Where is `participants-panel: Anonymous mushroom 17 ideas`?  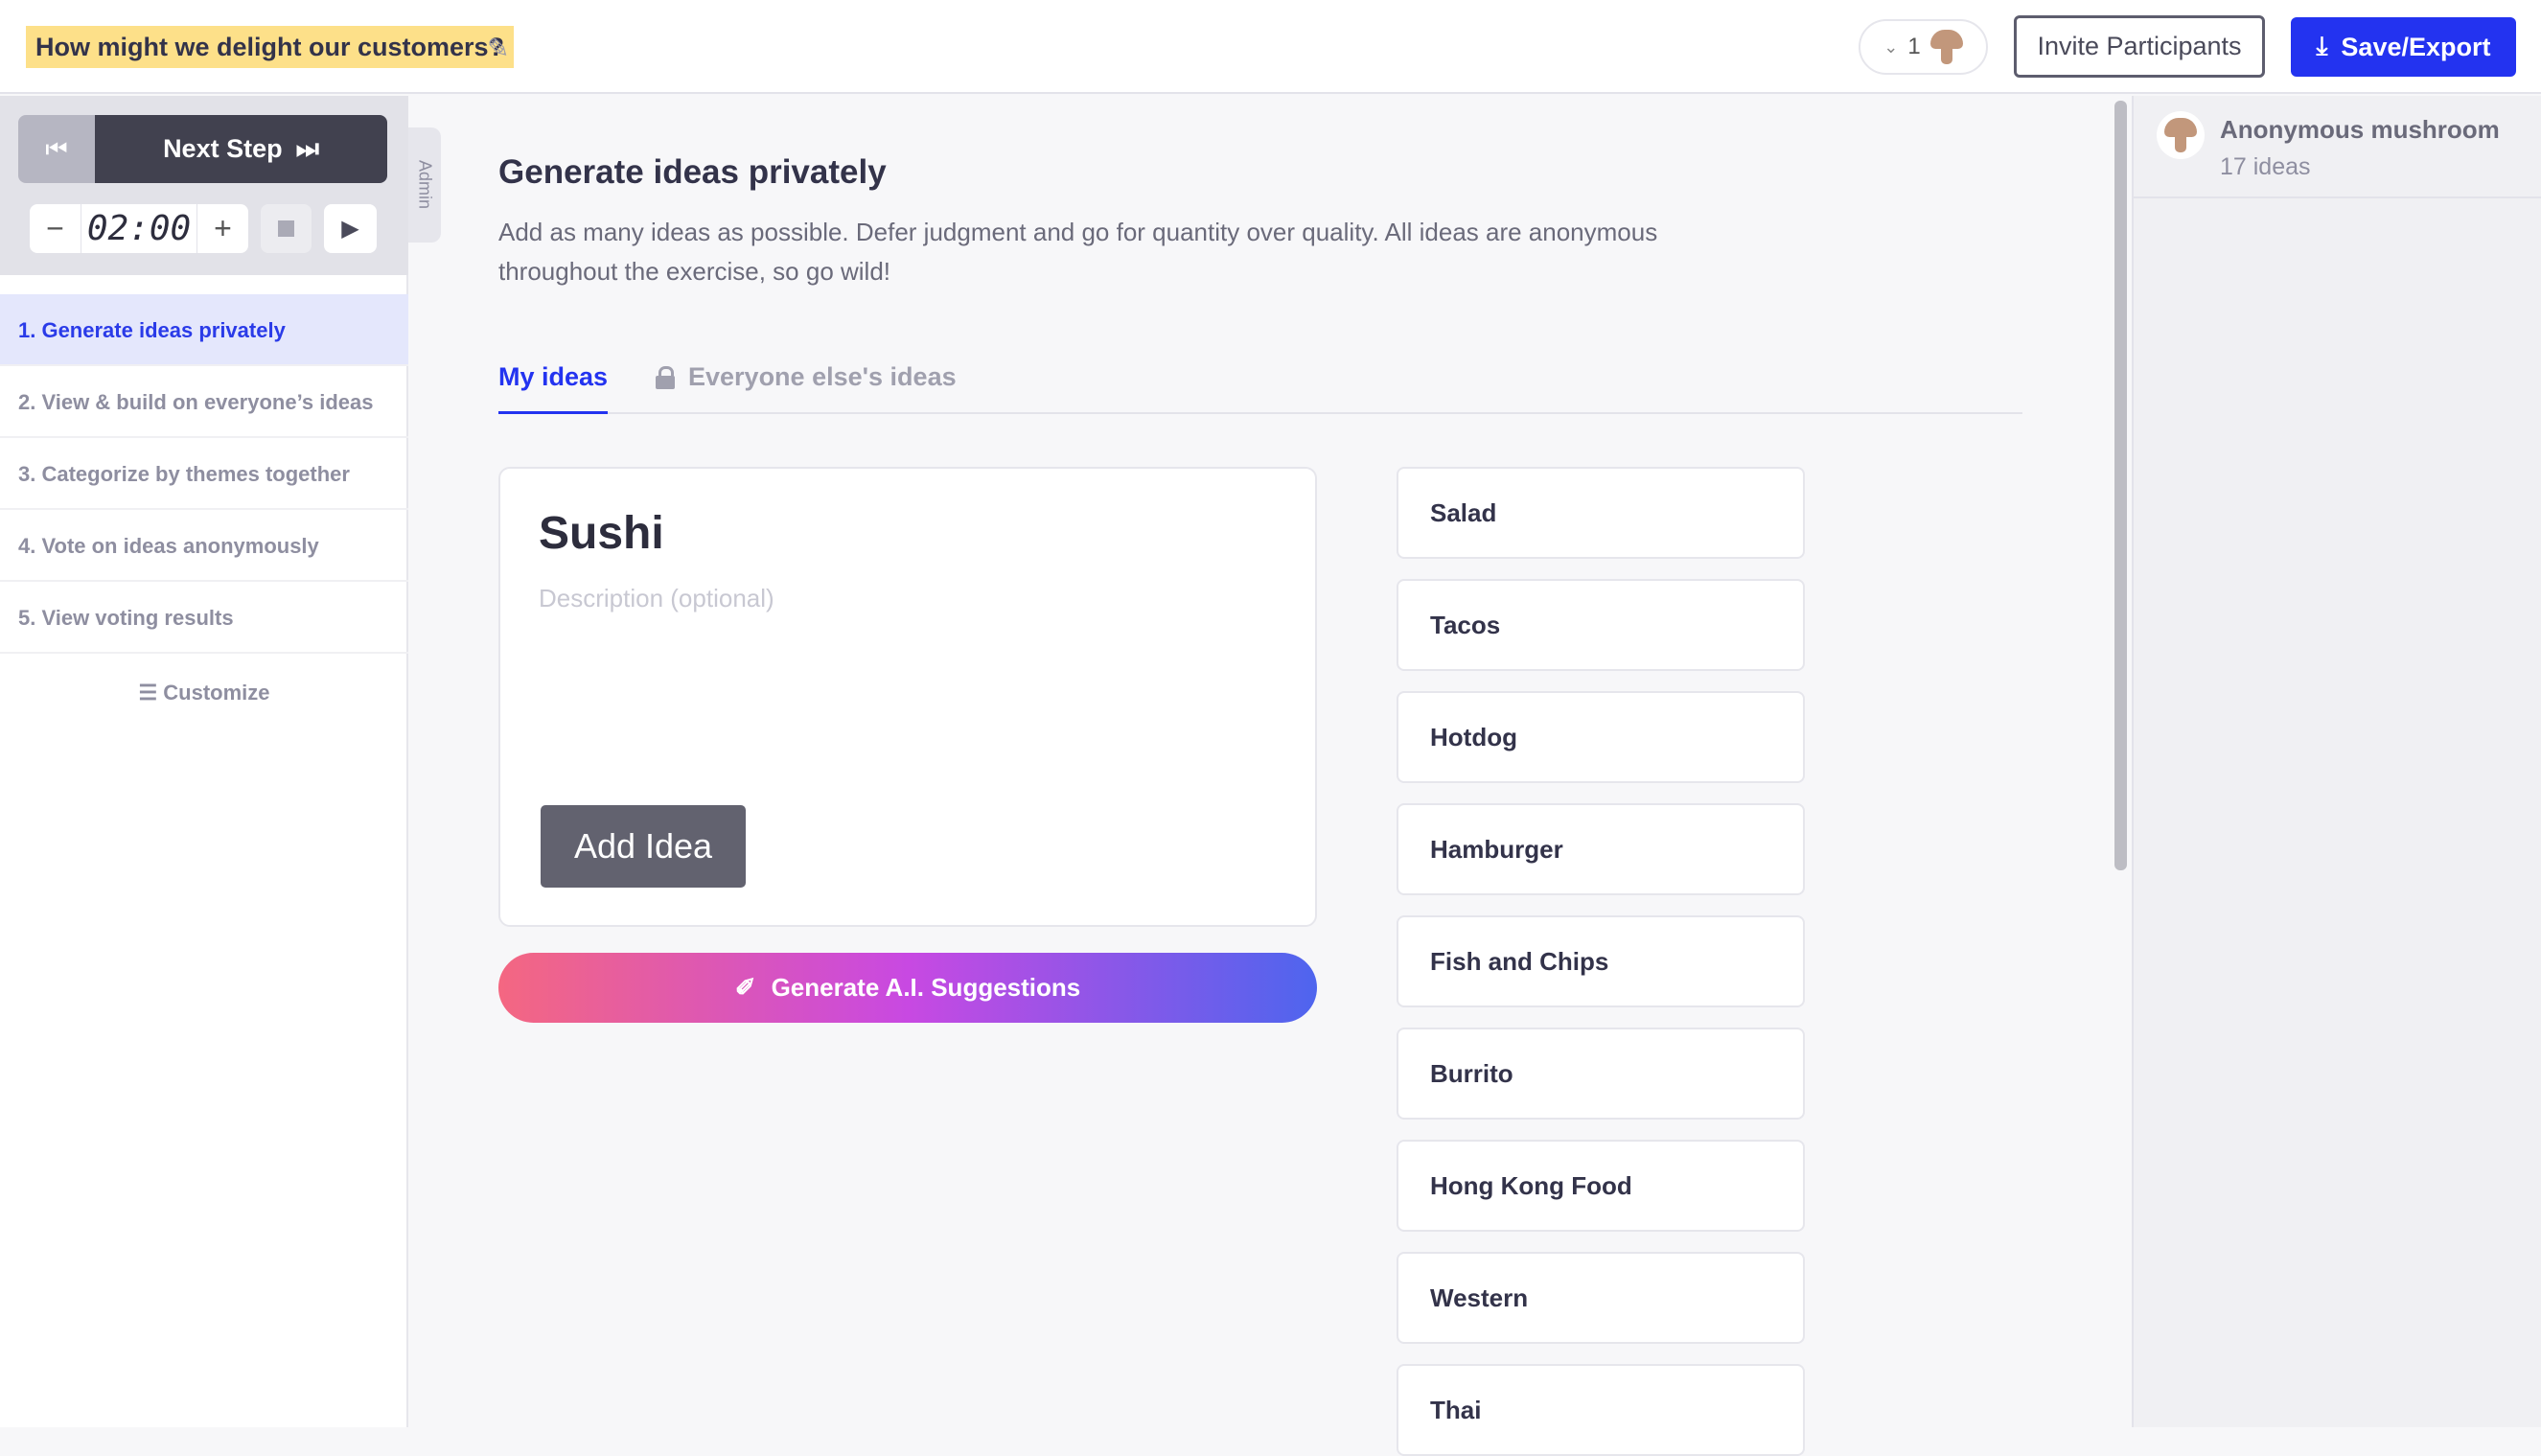 participants-panel: Anonymous mushroom 17 ideas is located at coordinates (2337, 761).